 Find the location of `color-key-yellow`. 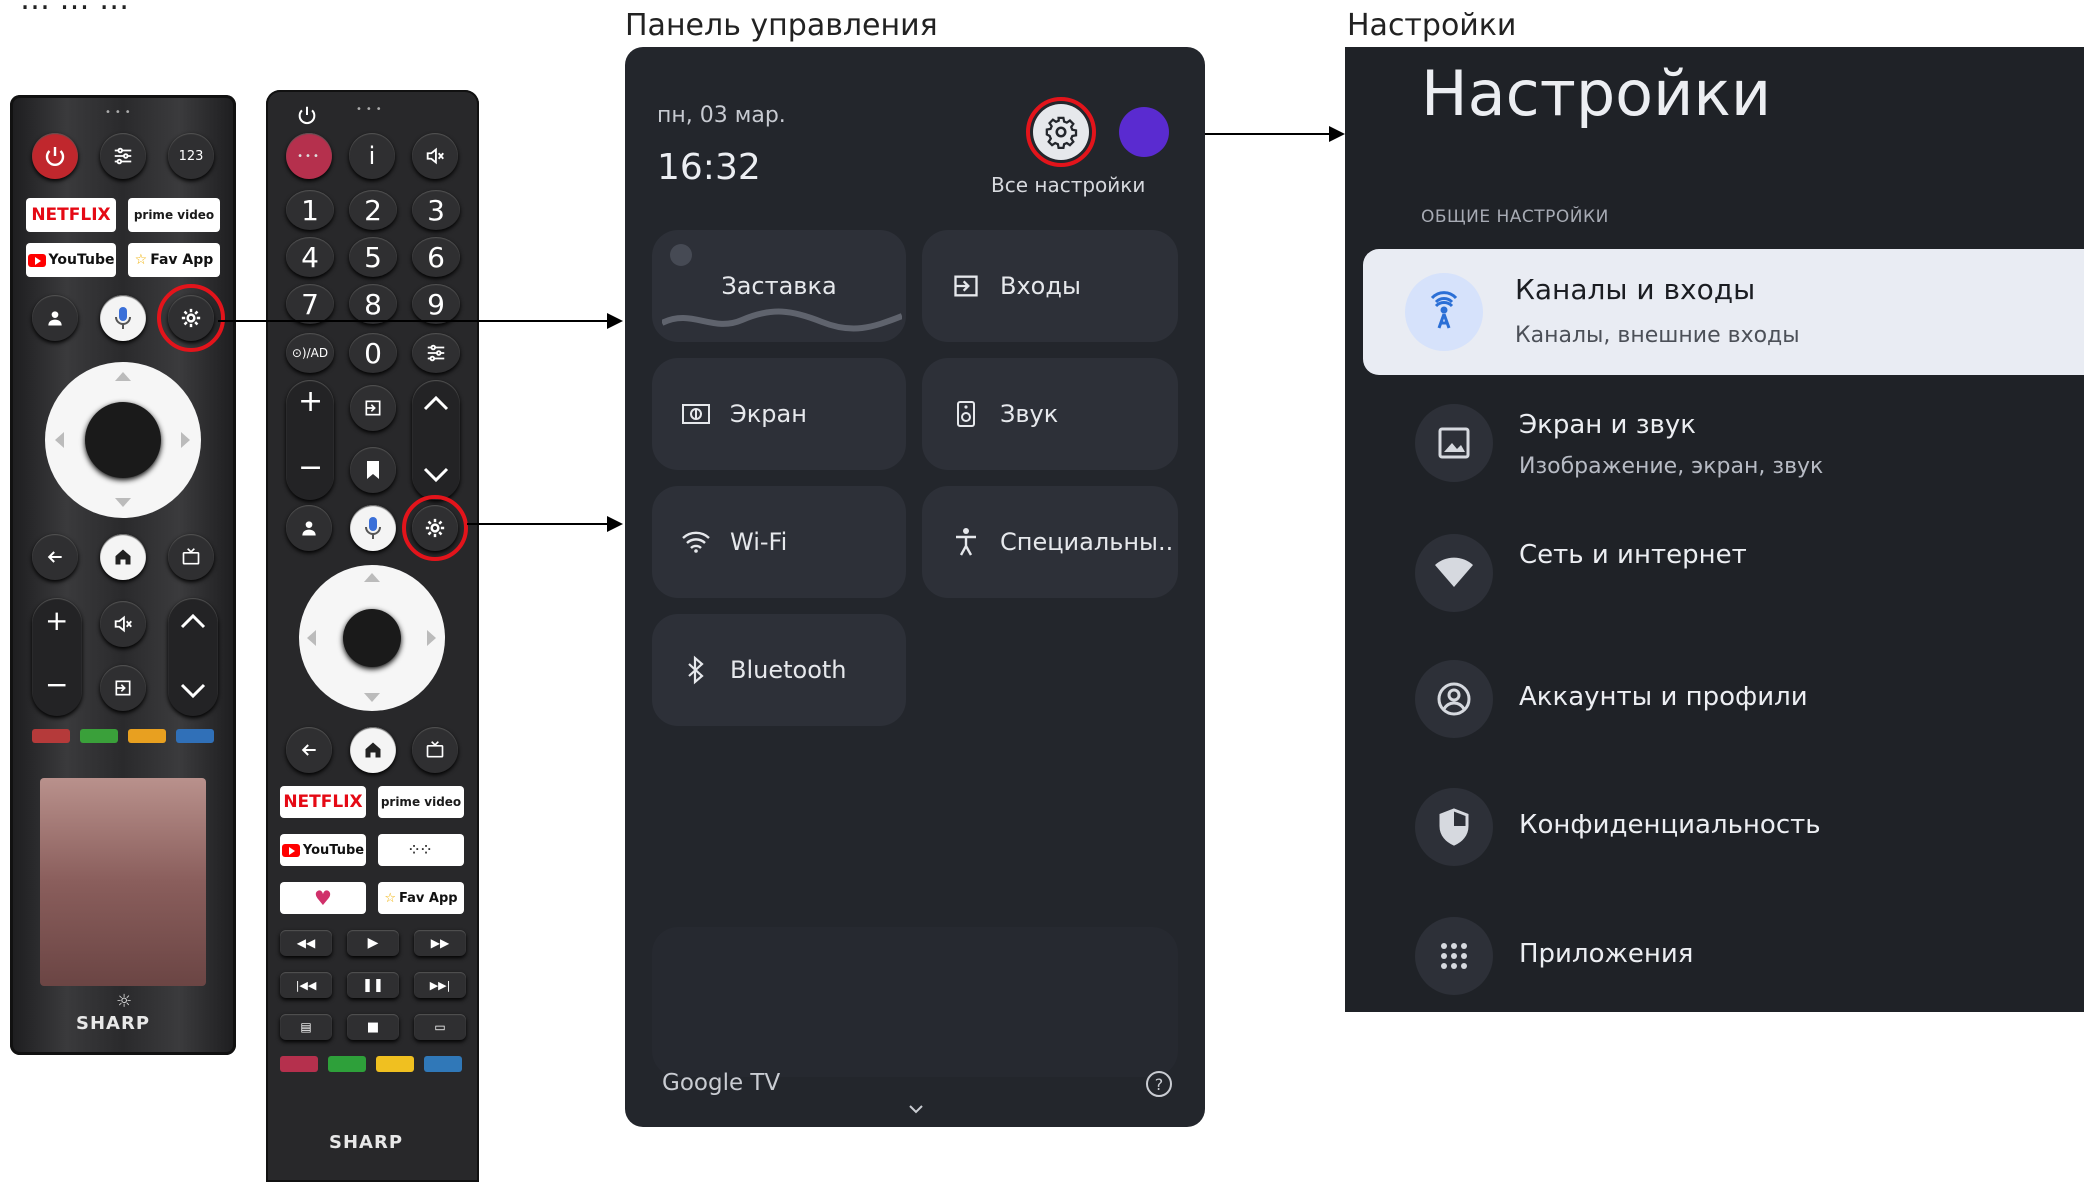

color-key-yellow is located at coordinates (147, 736).